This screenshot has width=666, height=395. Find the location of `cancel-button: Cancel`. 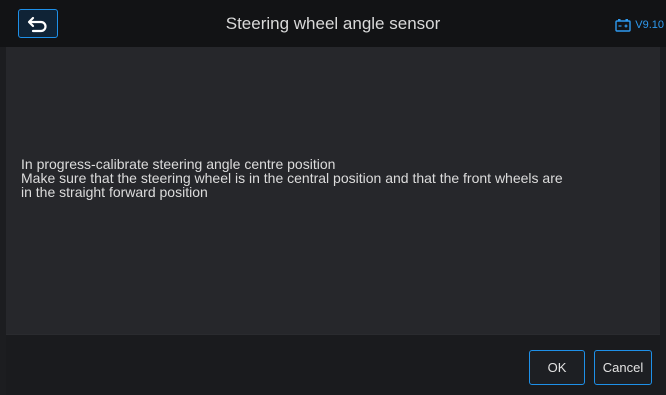

cancel-button: Cancel is located at coordinates (623, 367).